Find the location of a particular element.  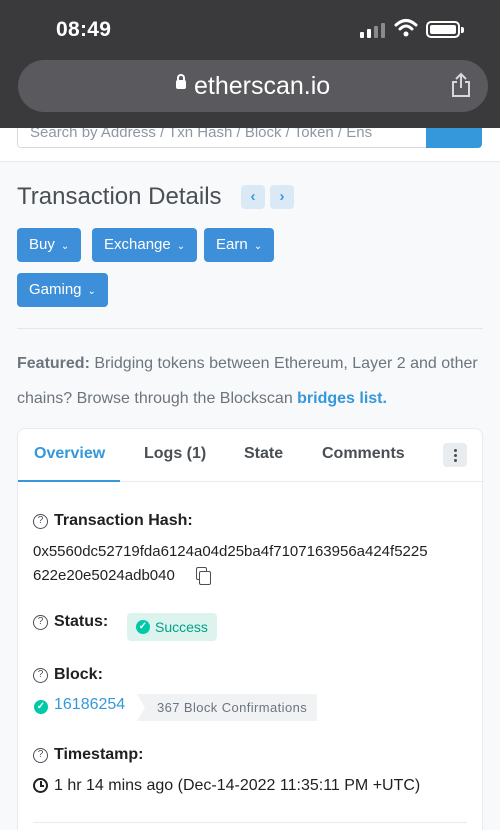

hash-label: Transaction Hash: is located at coordinates (123, 520).